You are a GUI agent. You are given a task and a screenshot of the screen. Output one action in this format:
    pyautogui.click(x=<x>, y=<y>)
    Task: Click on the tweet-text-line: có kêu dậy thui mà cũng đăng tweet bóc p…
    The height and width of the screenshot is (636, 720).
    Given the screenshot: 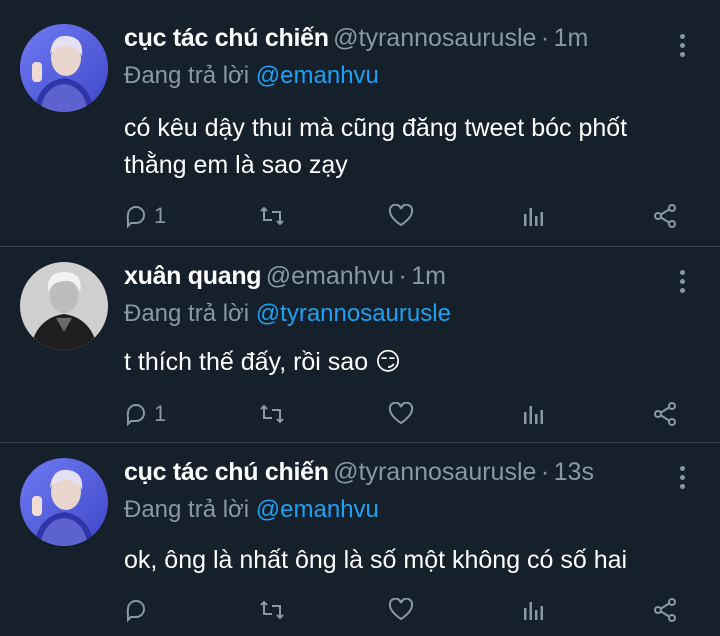 What is the action you would take?
    pyautogui.click(x=376, y=128)
    